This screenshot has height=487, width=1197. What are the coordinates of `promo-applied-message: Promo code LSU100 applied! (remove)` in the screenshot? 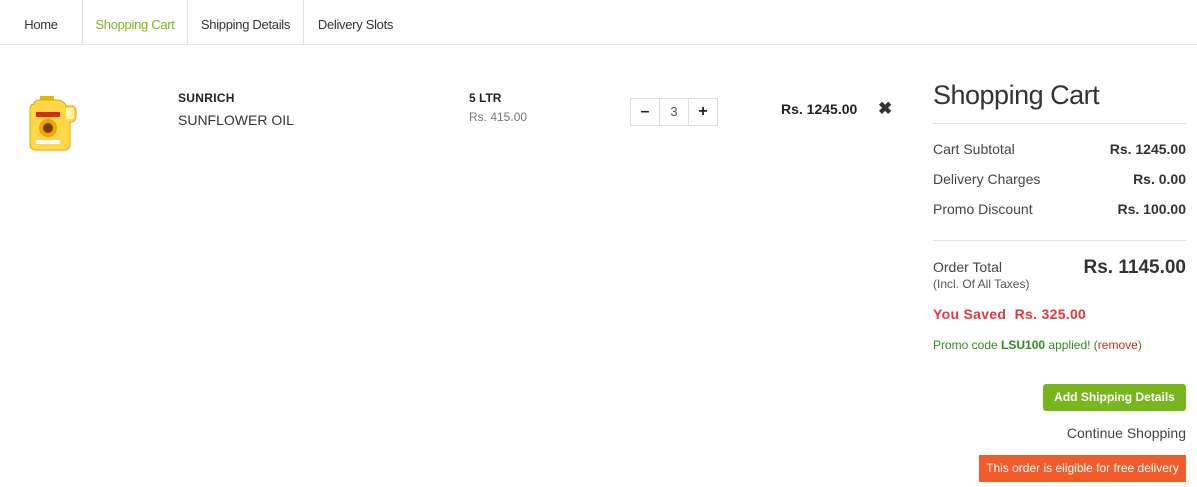 It's located at (1037, 345).